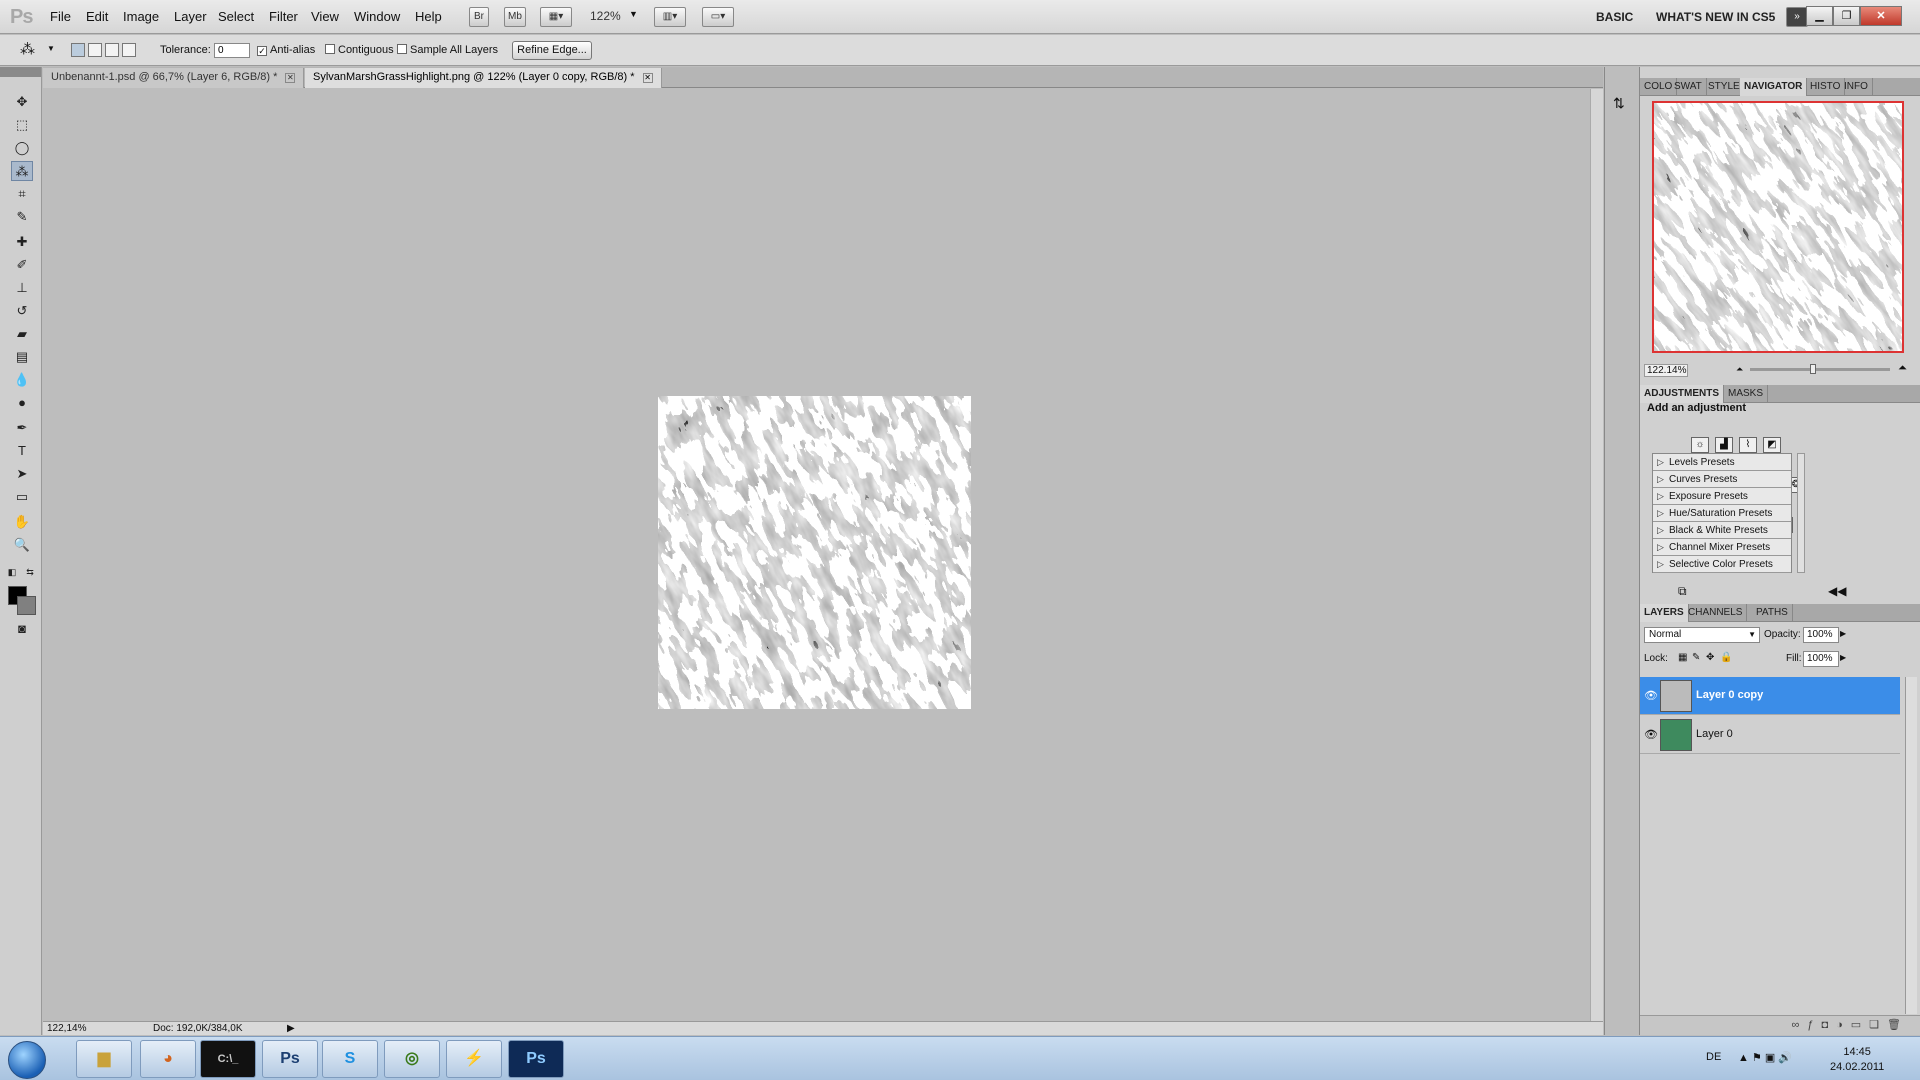 This screenshot has width=1920, height=1080. Describe the element at coordinates (1722, 513) in the screenshot. I see `preset-hue-saturation: Hue/Saturation Presets` at that location.